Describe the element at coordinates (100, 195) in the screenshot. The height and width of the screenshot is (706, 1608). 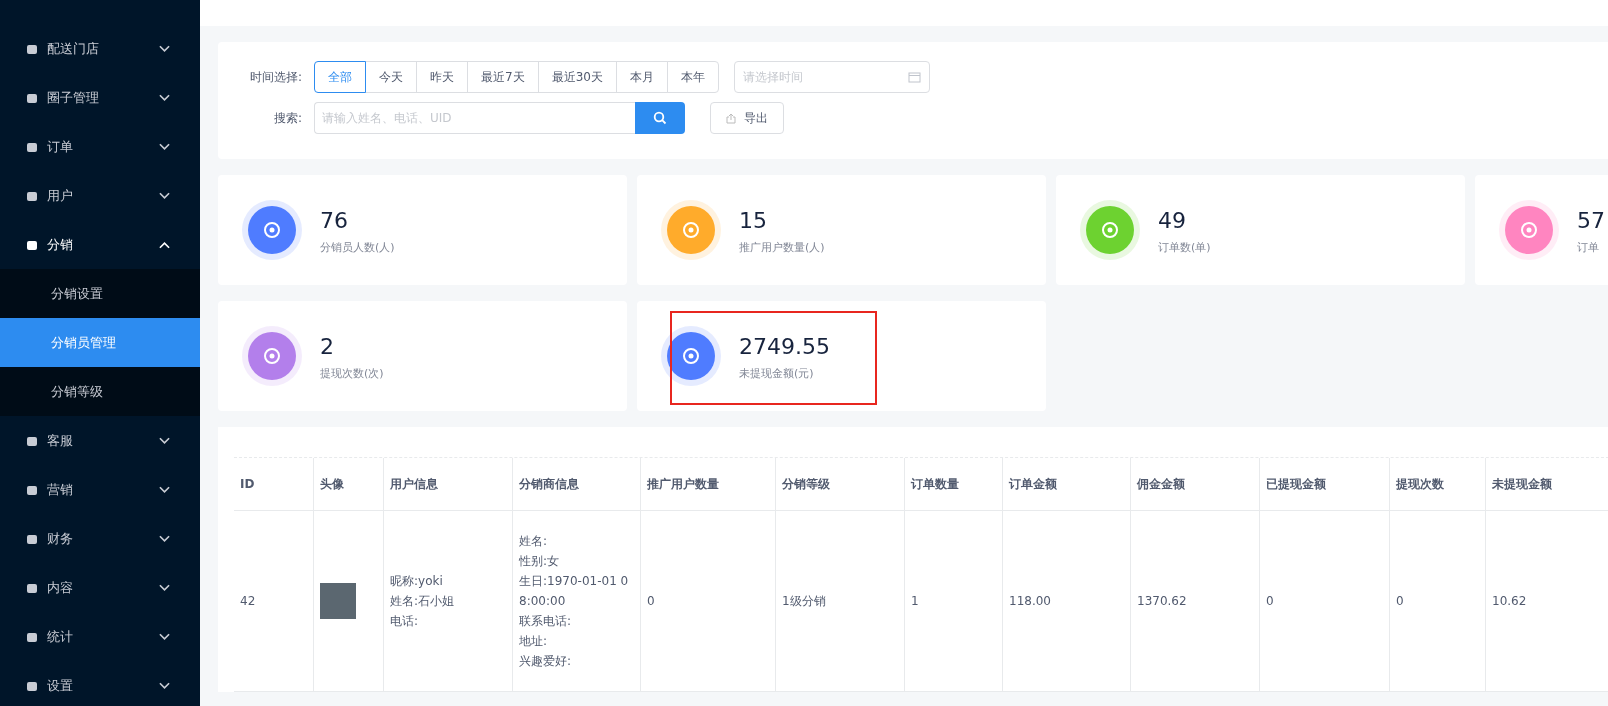
I see `sidebar-item: 用户` at that location.